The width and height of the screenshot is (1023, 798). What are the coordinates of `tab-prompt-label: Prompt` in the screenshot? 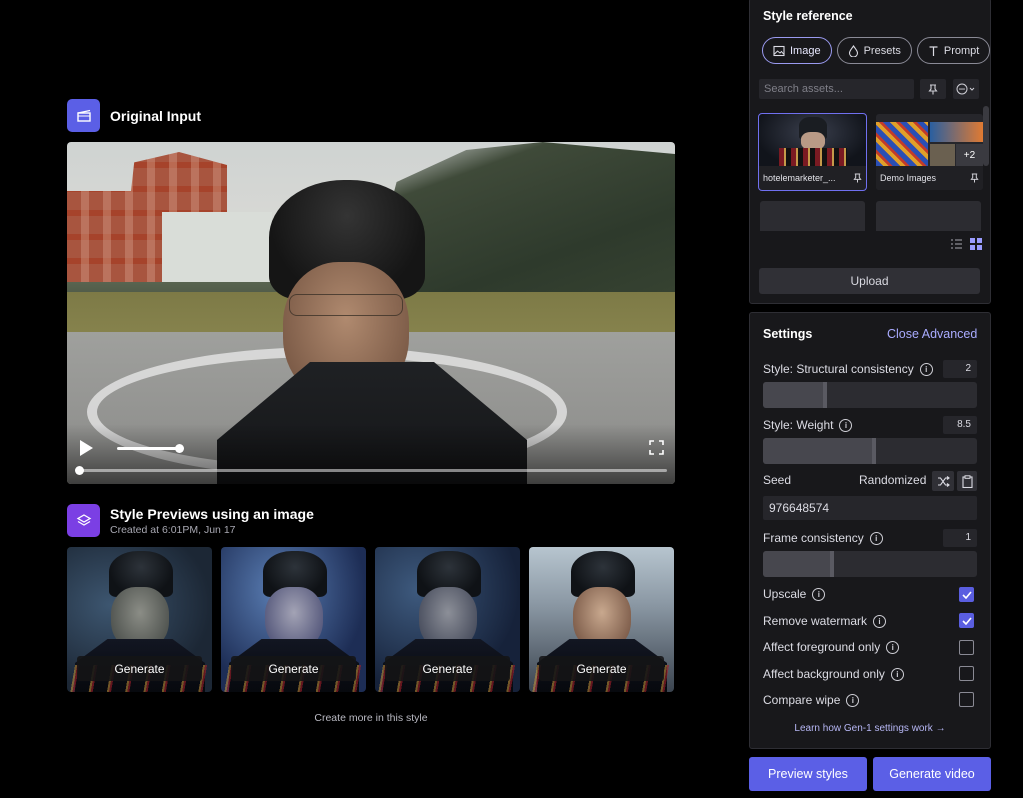 It's located at (961, 50).